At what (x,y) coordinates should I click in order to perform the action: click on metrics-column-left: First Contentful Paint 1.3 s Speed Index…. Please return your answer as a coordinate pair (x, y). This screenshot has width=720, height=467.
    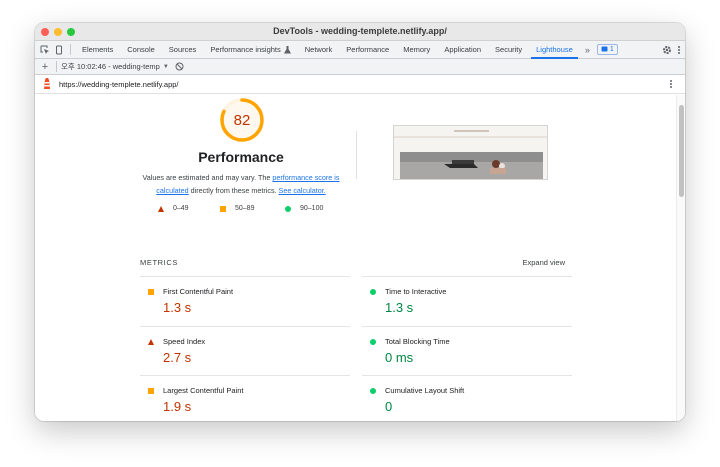
    Looking at the image, I should click on (245, 348).